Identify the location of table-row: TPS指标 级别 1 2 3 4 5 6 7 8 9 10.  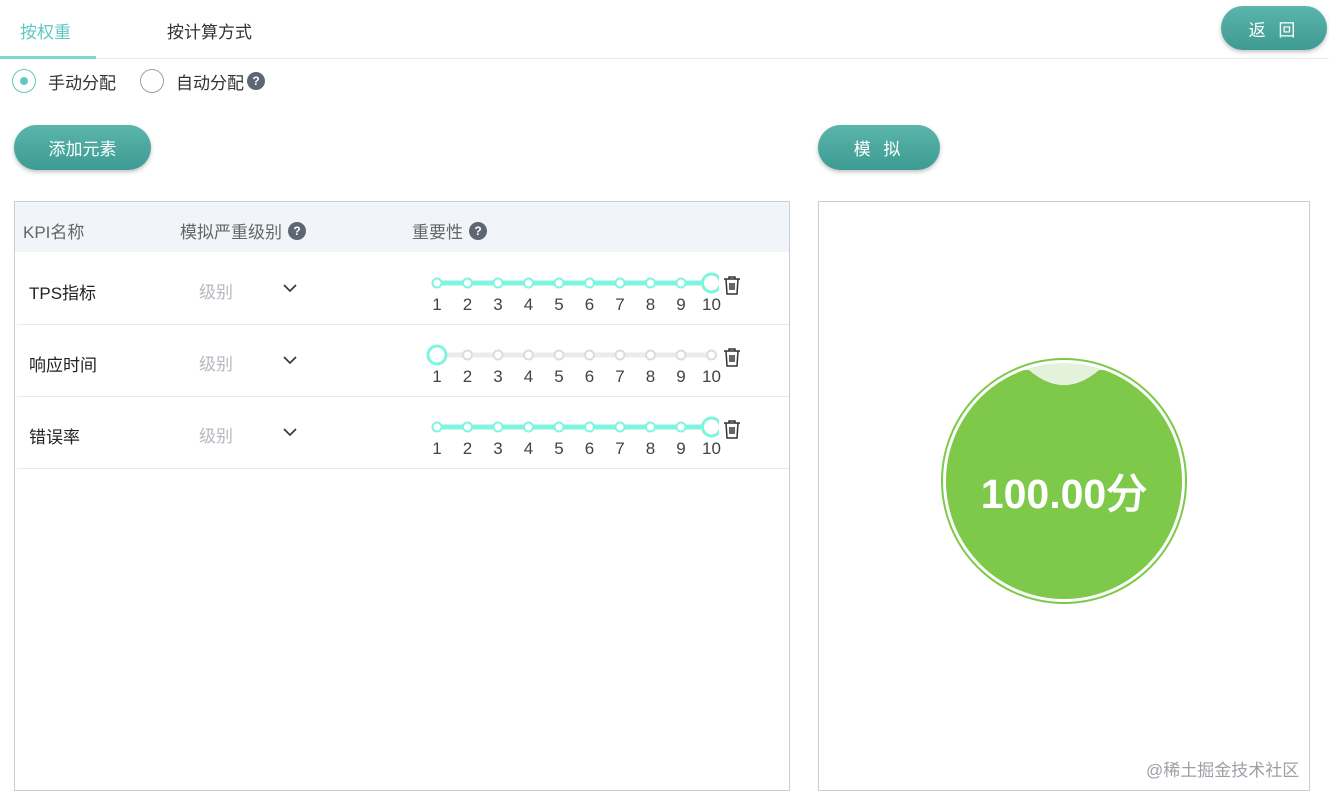
(403, 289).